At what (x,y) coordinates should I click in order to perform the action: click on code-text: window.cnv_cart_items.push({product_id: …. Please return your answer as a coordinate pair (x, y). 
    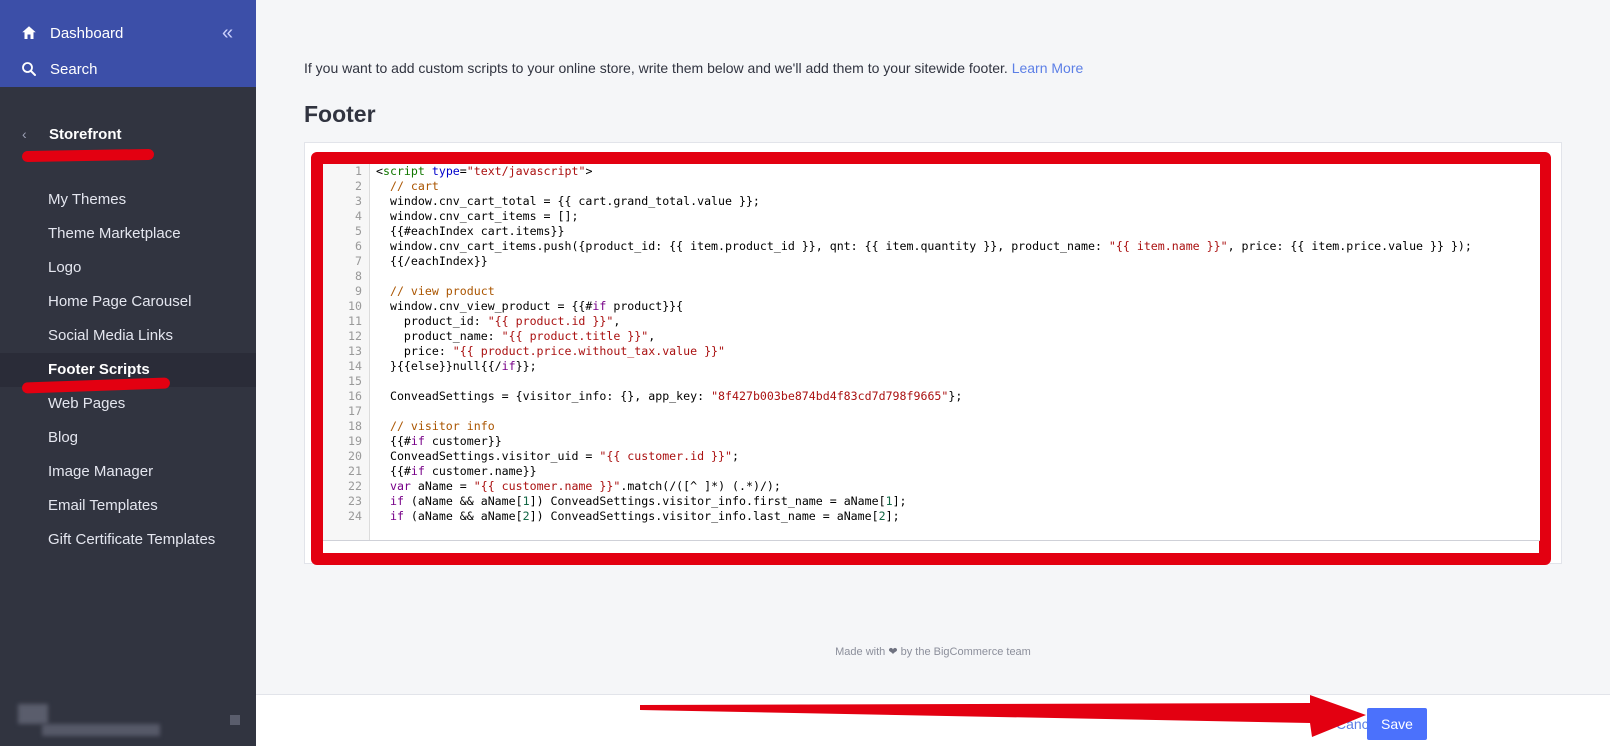
    Looking at the image, I should click on (924, 246).